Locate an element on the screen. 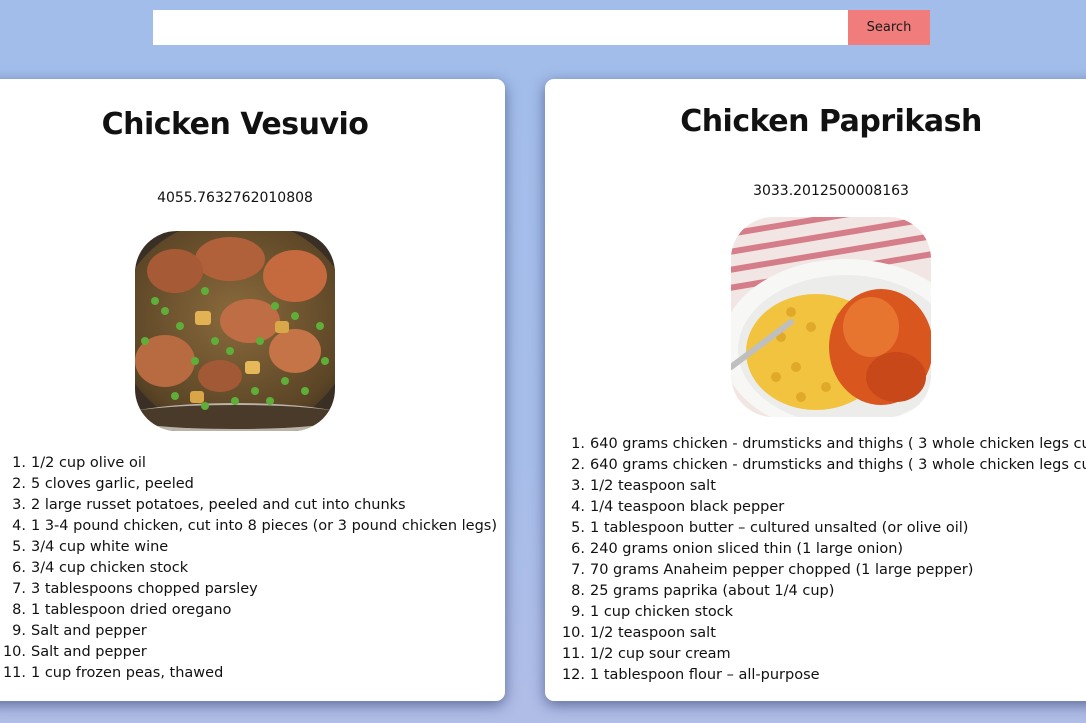 Image resolution: width=1086 pixels, height=723 pixels. list-item: 10. 1/2 teaspoon salt is located at coordinates (822, 633).